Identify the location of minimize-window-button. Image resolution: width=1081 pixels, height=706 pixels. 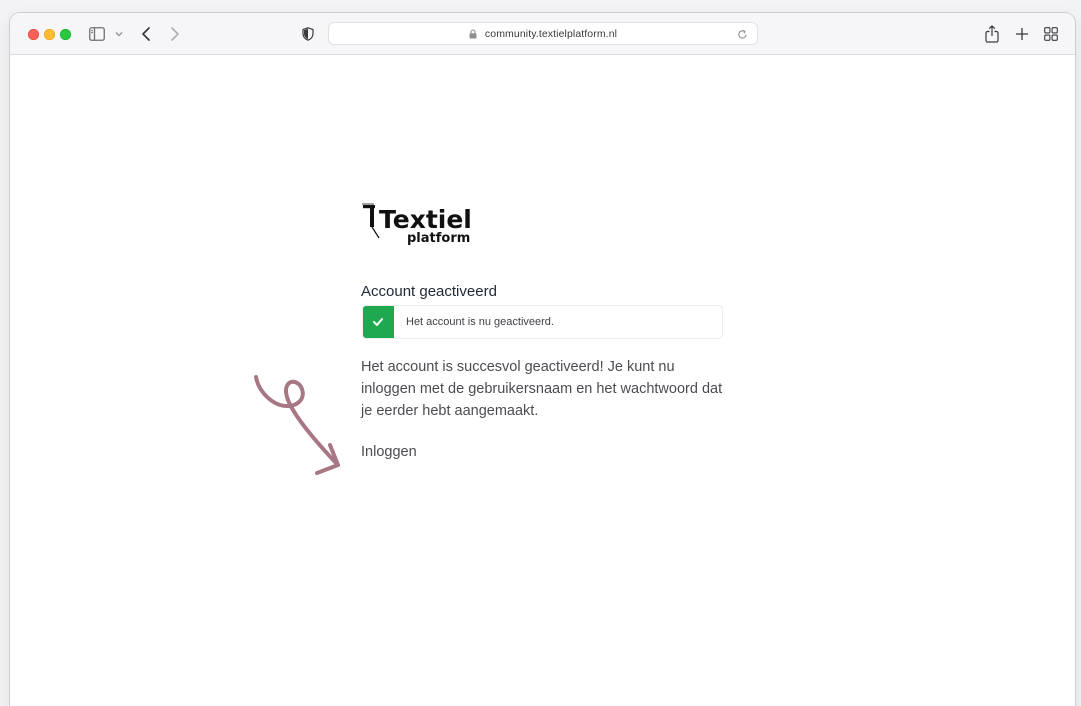
(49, 34).